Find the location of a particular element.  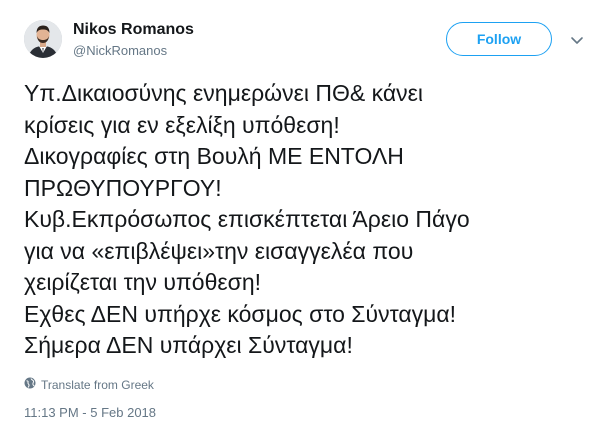

author-display-name: Nikos Romanos is located at coordinates (133, 30).